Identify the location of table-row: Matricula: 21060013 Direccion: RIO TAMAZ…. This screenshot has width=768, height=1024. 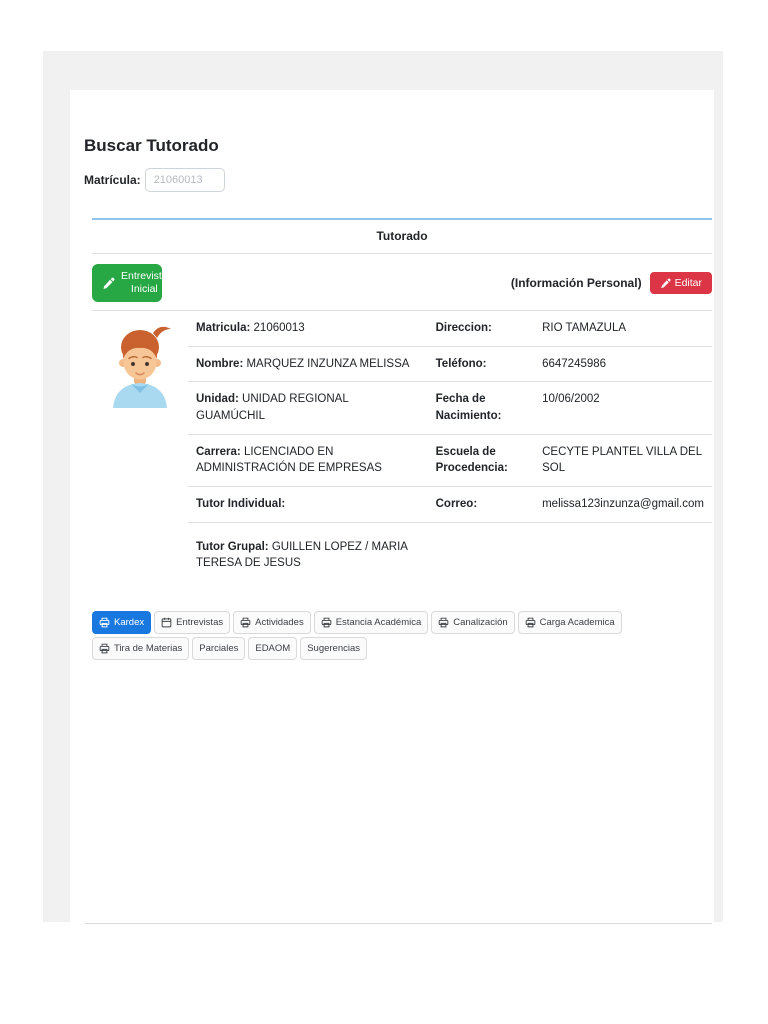
(402, 359).